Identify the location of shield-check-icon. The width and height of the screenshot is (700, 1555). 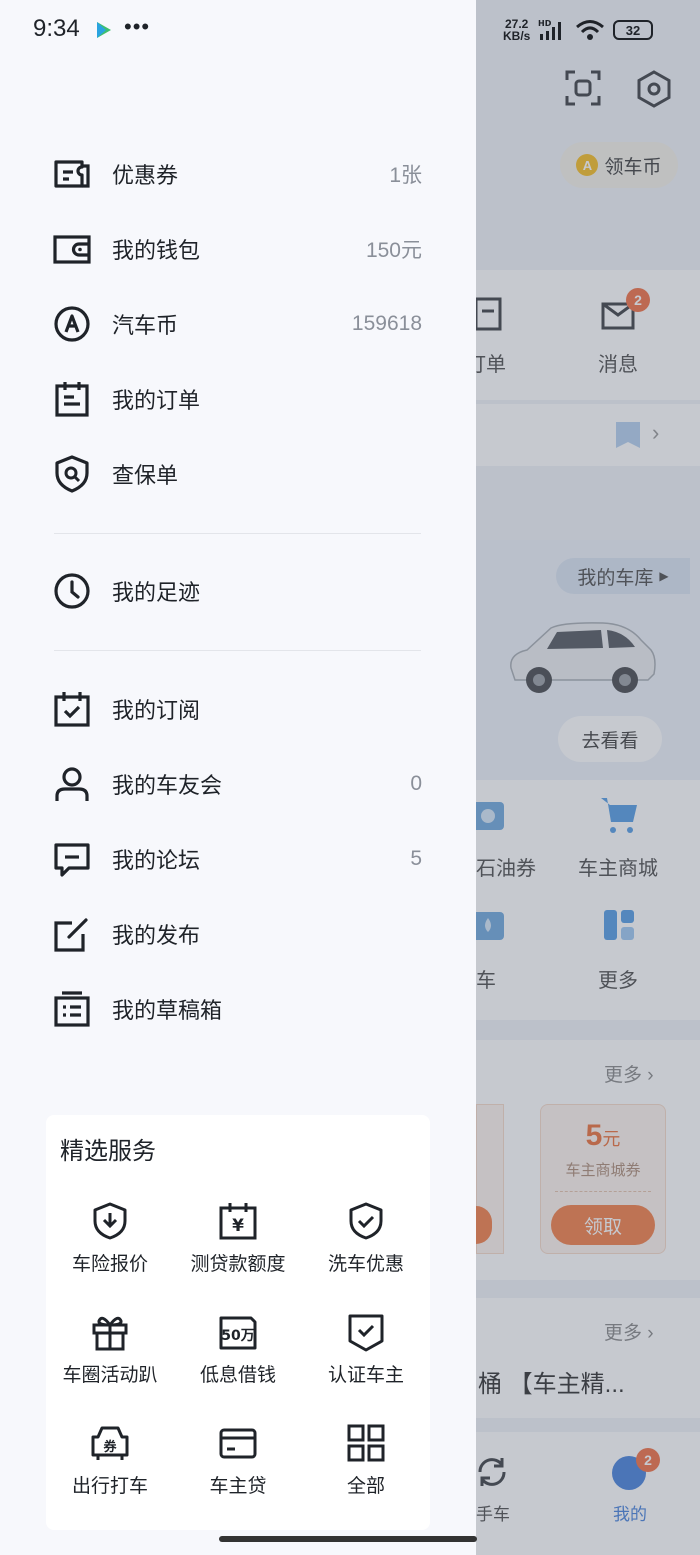
(366, 1221).